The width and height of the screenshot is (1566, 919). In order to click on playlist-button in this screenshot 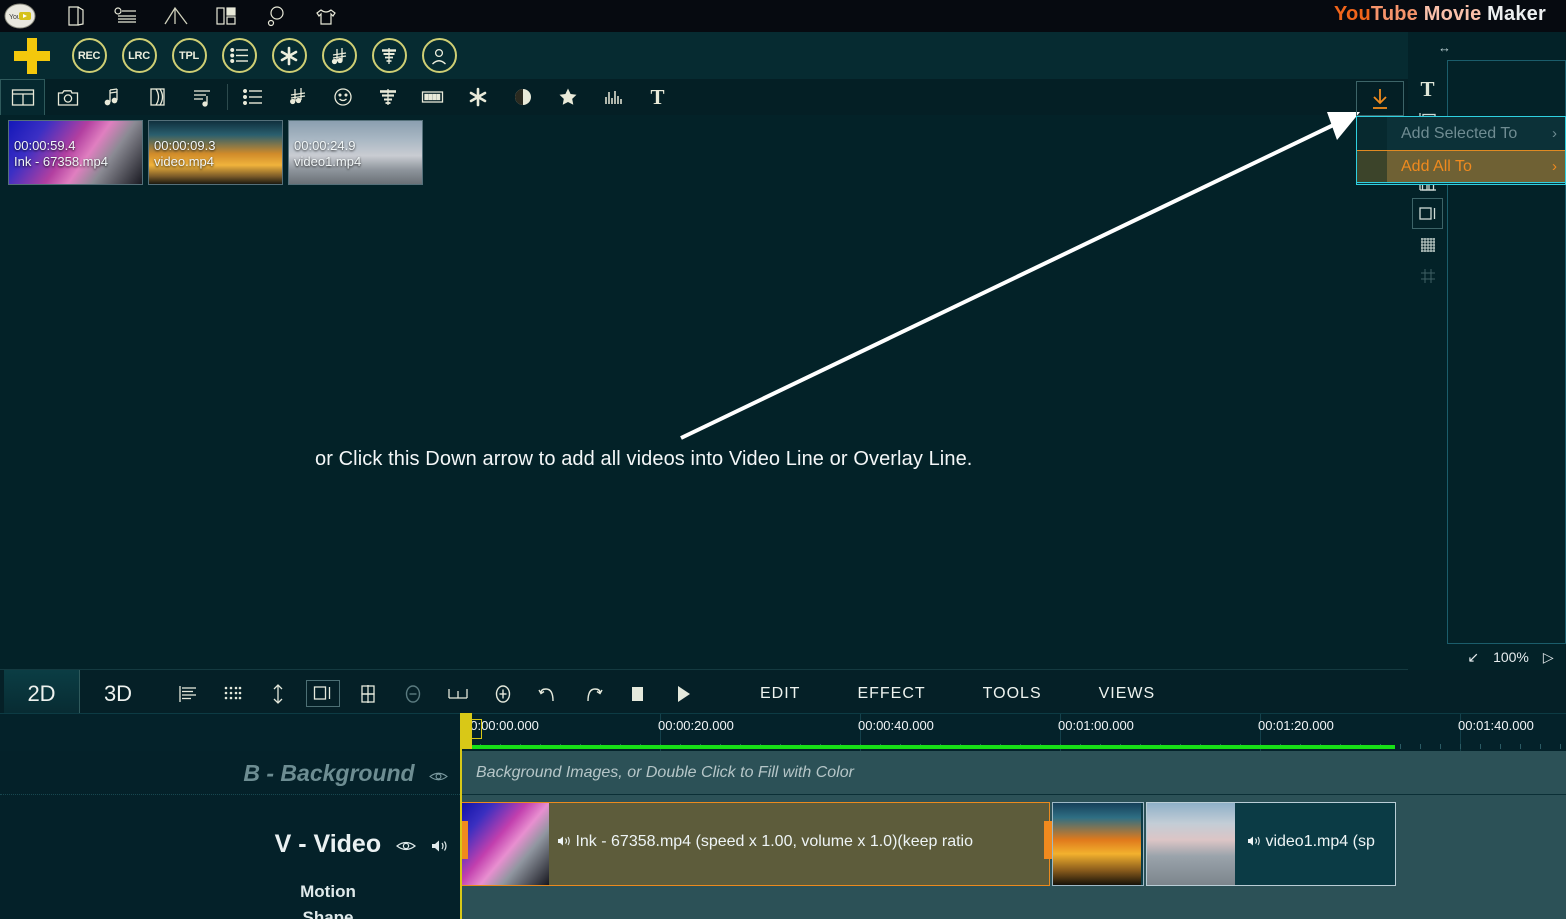, I will do `click(239, 55)`.